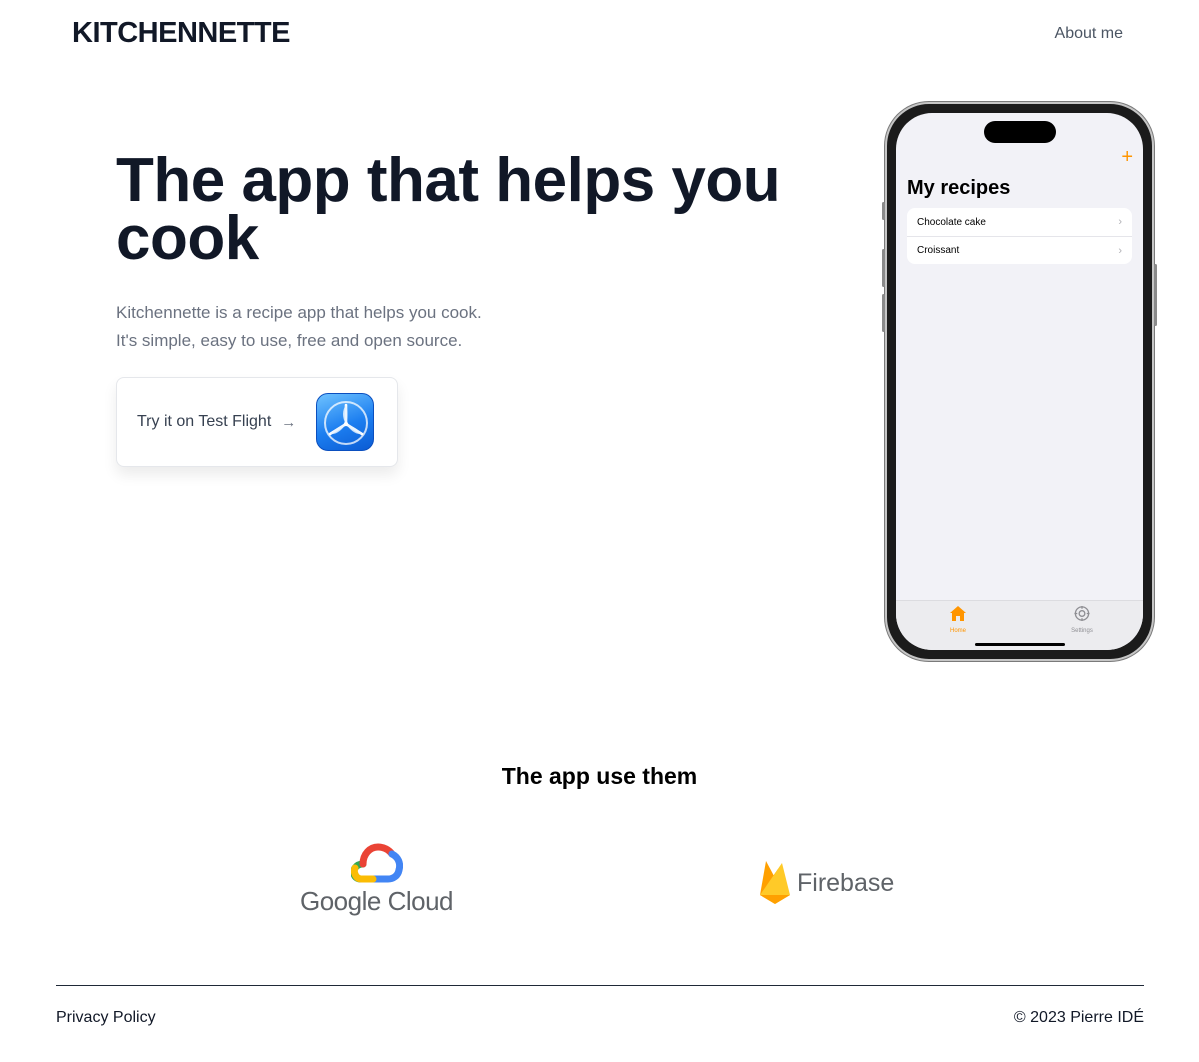 This screenshot has height=1062, width=1199. I want to click on tab-settings: Settings, so click(1082, 619).